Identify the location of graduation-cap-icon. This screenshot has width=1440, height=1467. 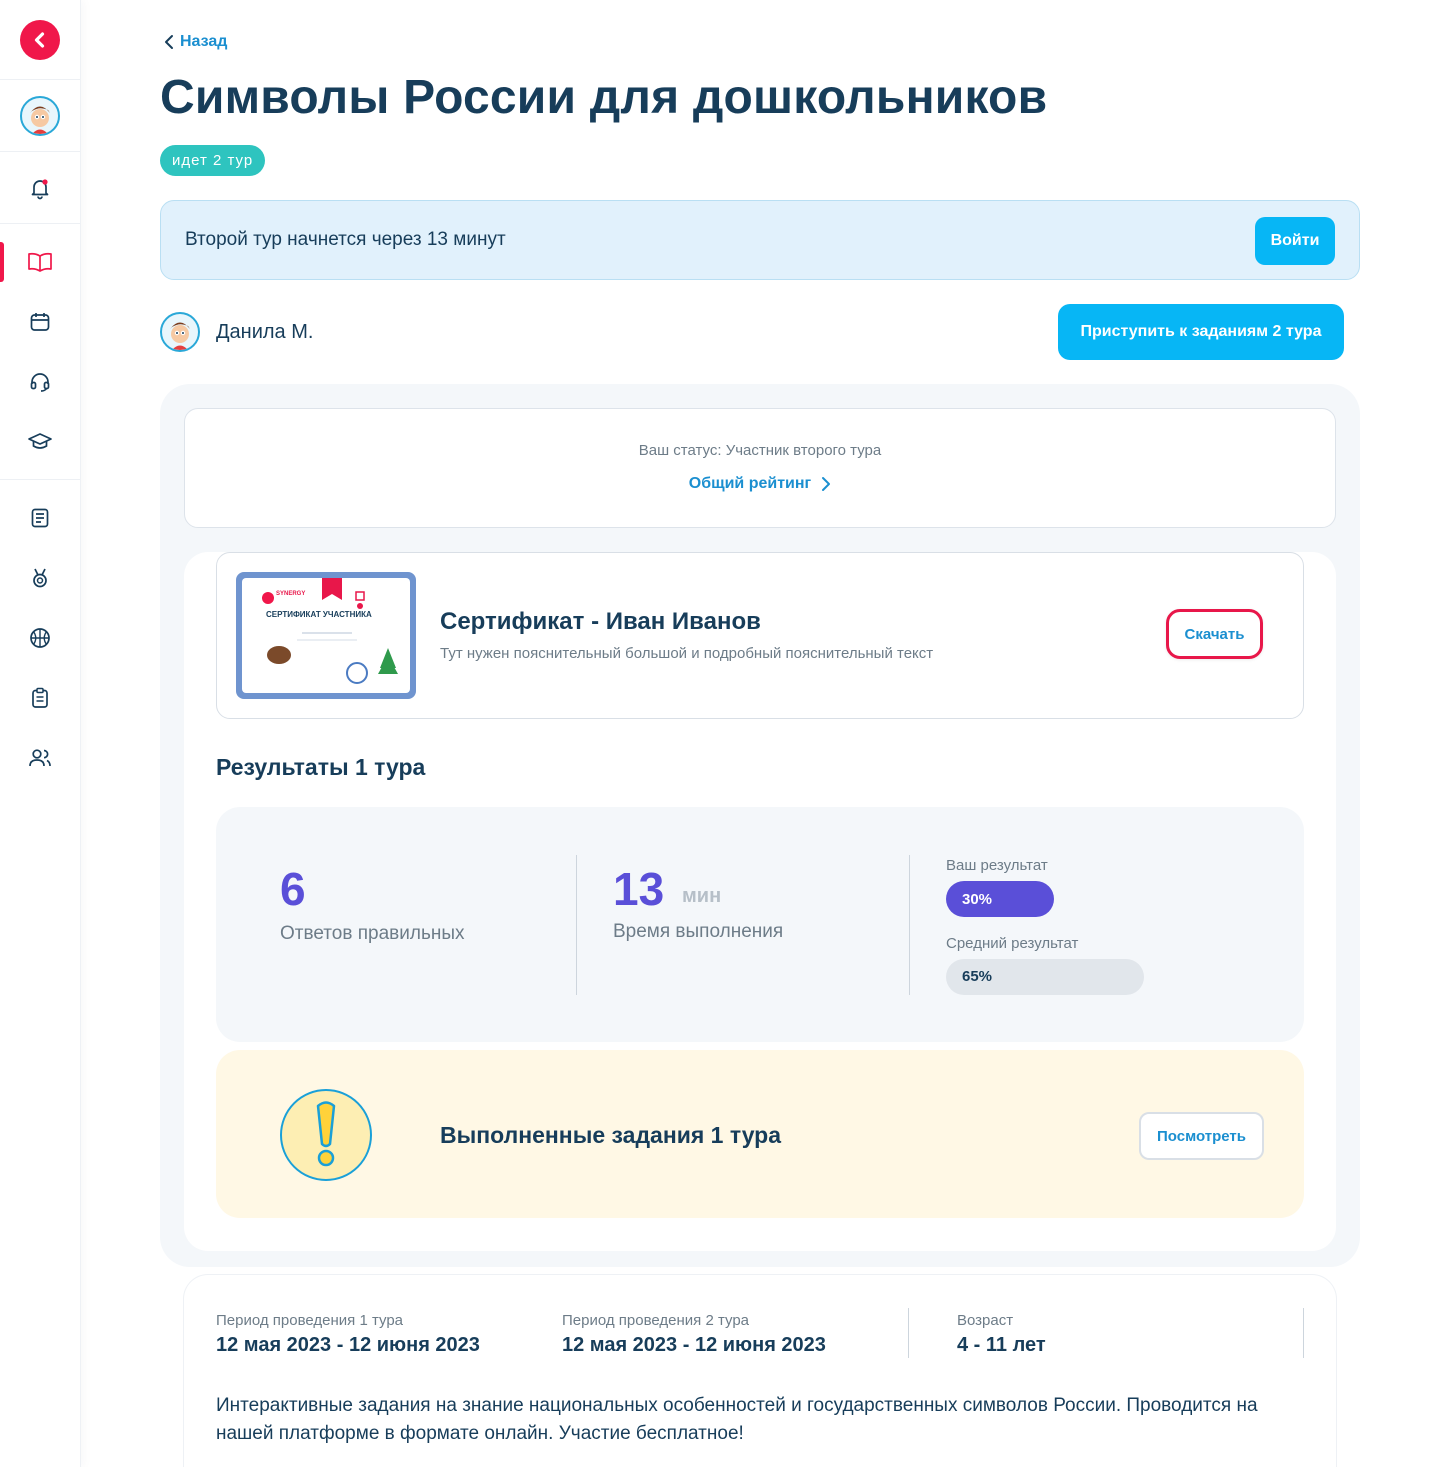
(40, 442).